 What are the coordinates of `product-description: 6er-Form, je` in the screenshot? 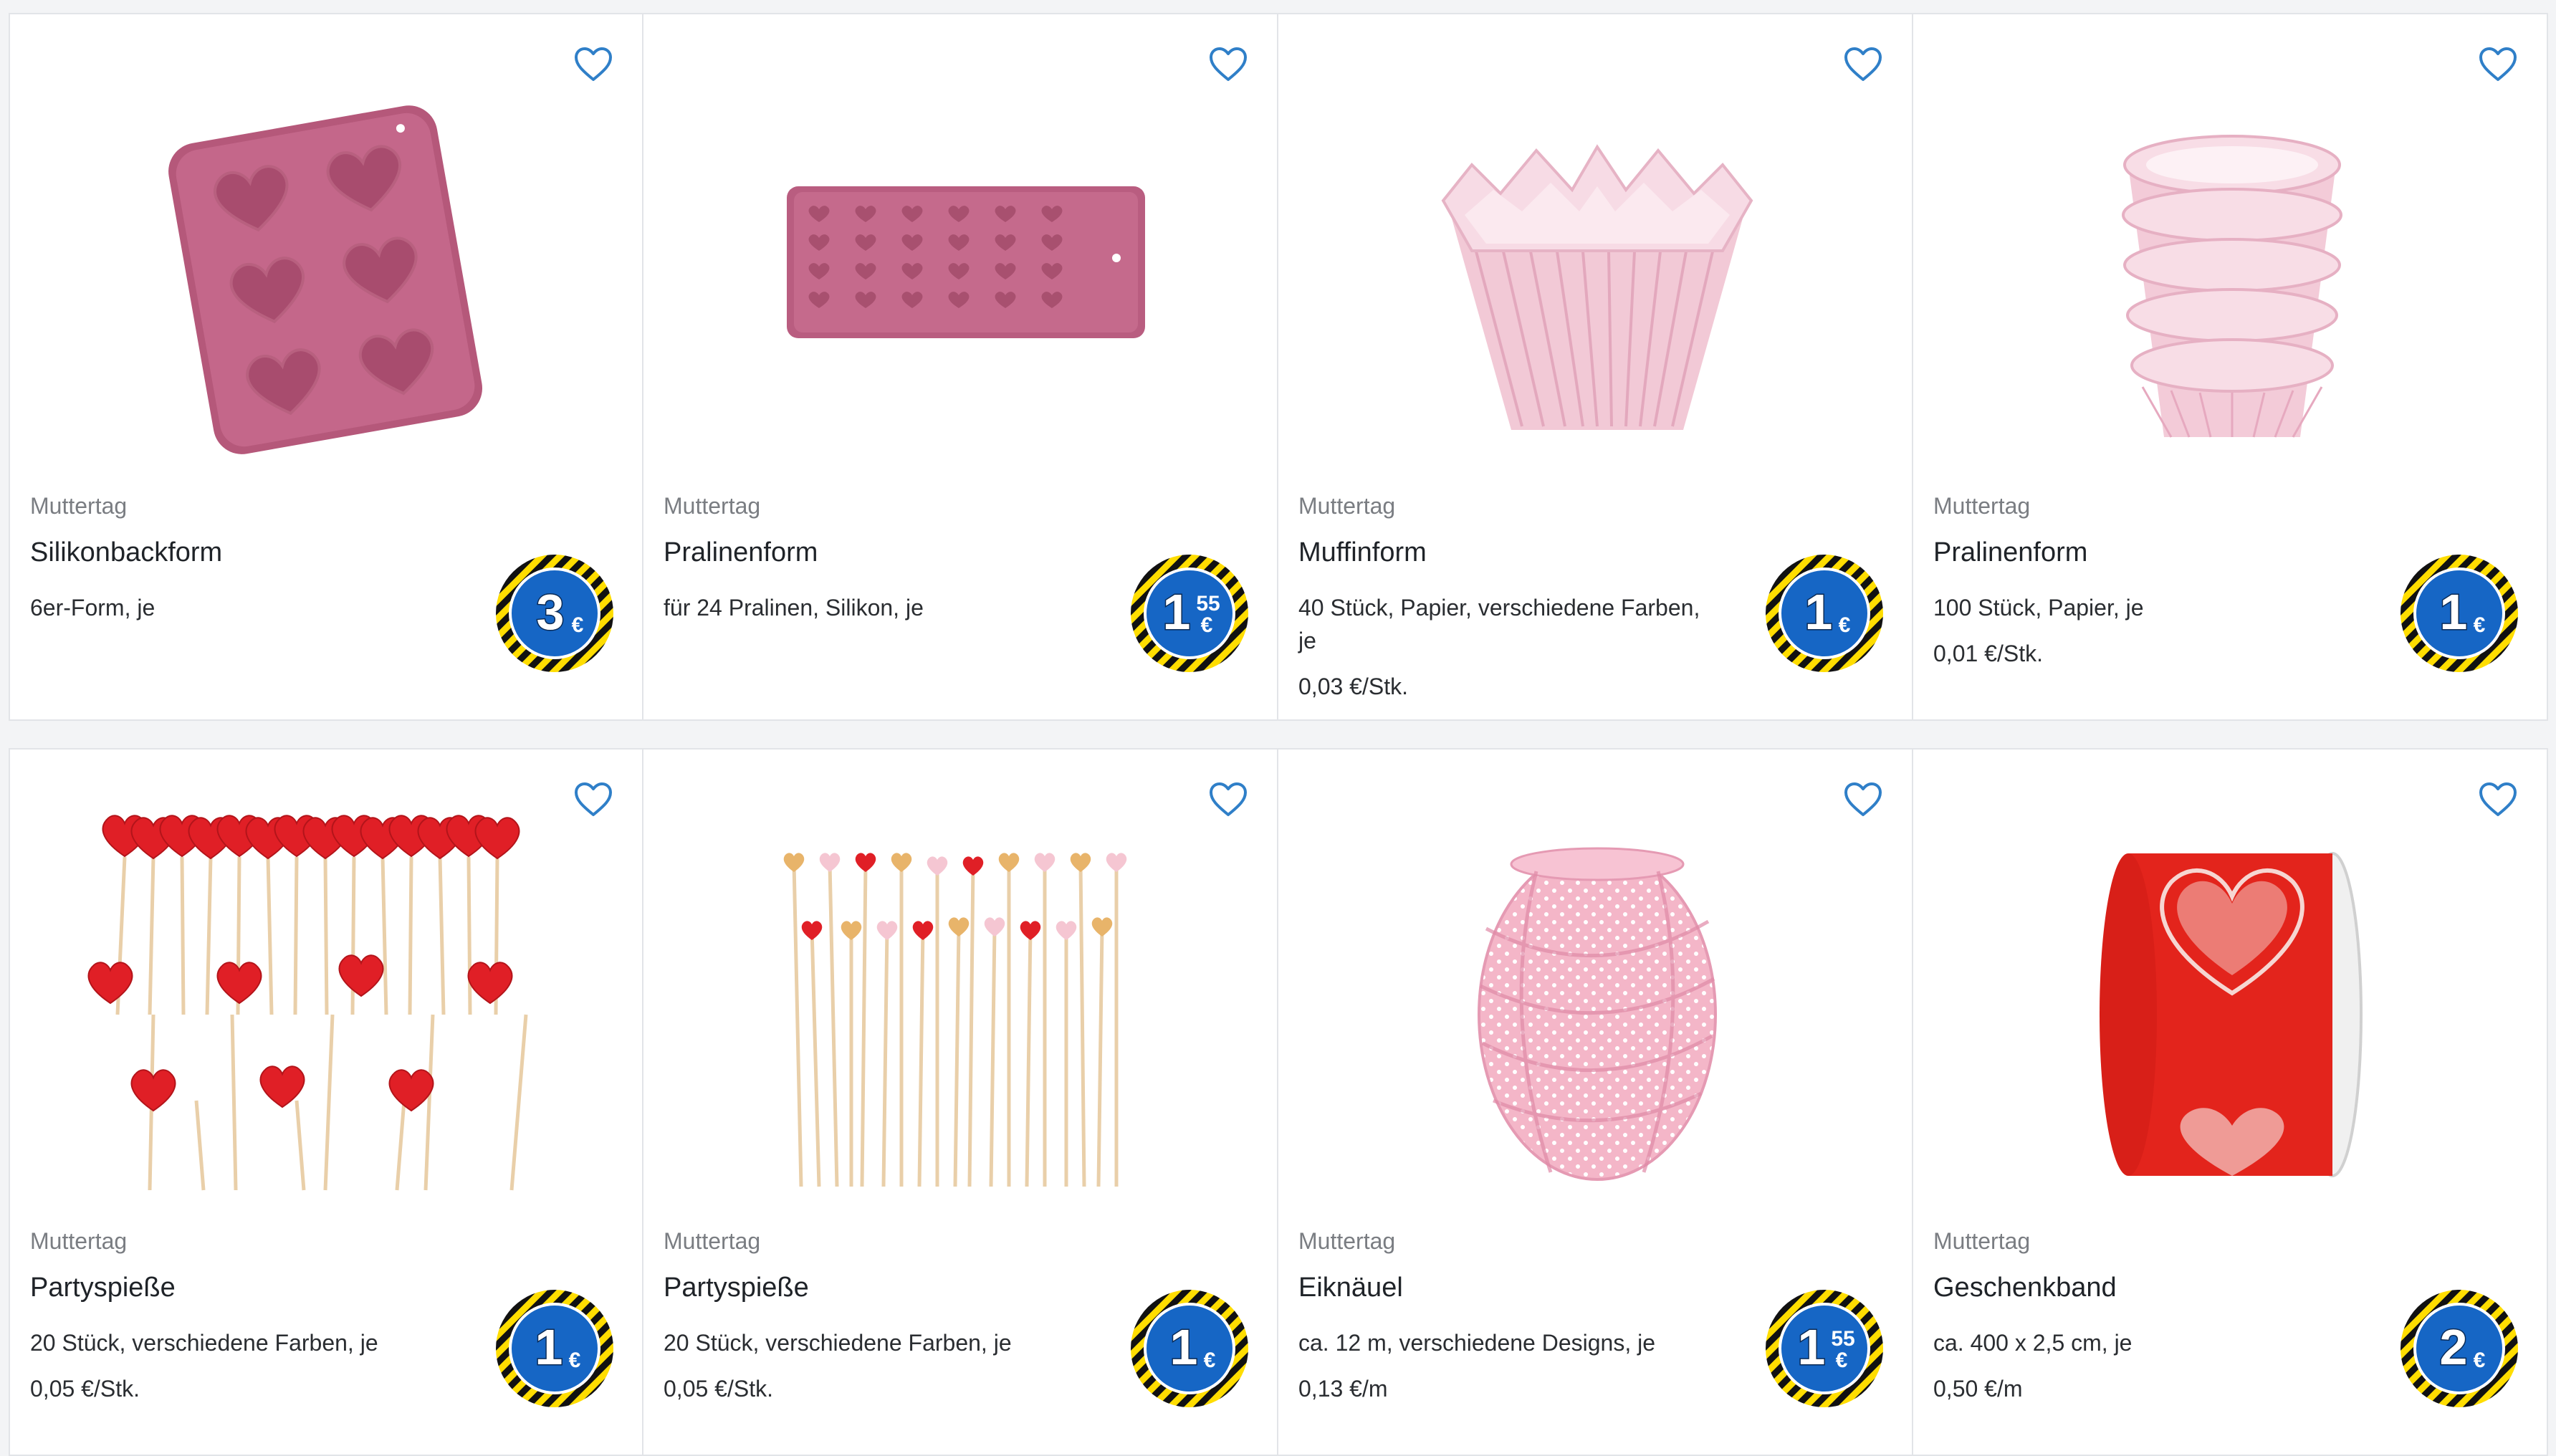 It's located at (238, 607).